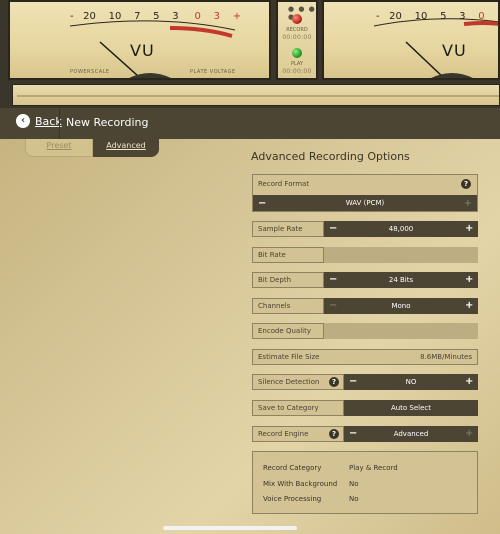  I want to click on right-vu-meter: - 20 10 5 3 0 VU, so click(411, 40).